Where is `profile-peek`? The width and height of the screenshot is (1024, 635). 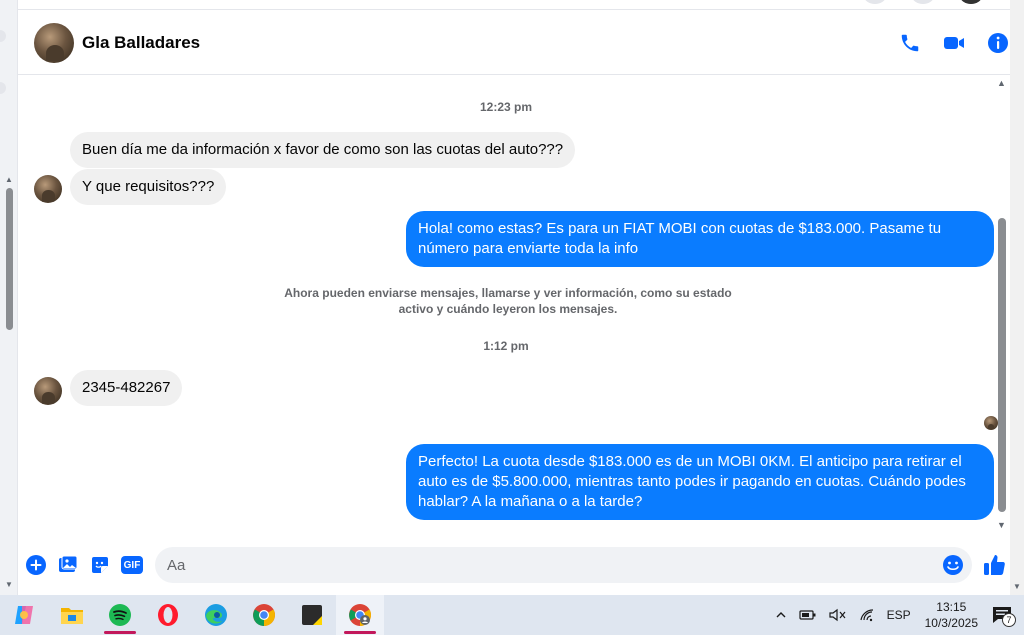 profile-peek is located at coordinates (971, 2).